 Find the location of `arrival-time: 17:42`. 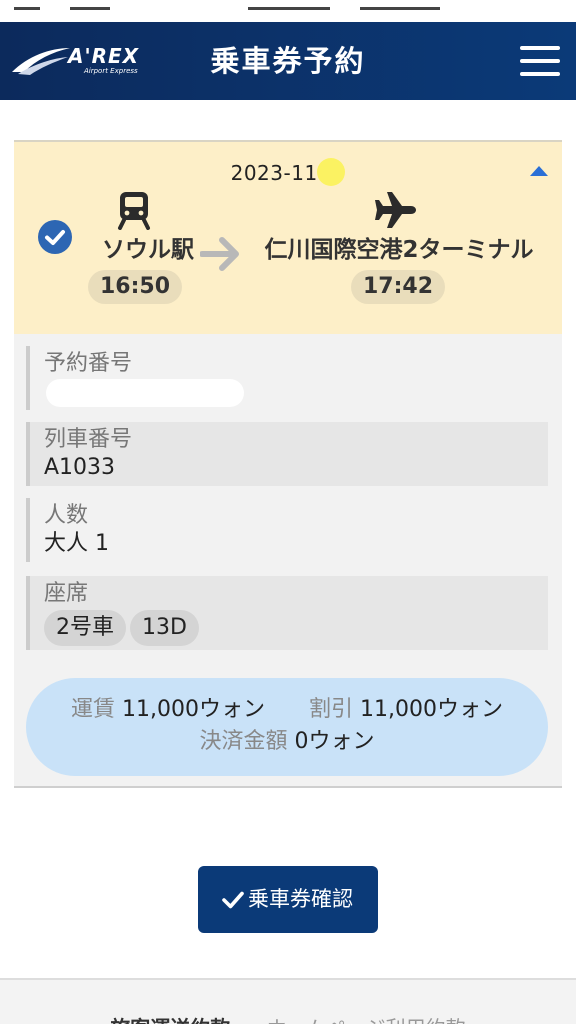

arrival-time: 17:42 is located at coordinates (398, 287).